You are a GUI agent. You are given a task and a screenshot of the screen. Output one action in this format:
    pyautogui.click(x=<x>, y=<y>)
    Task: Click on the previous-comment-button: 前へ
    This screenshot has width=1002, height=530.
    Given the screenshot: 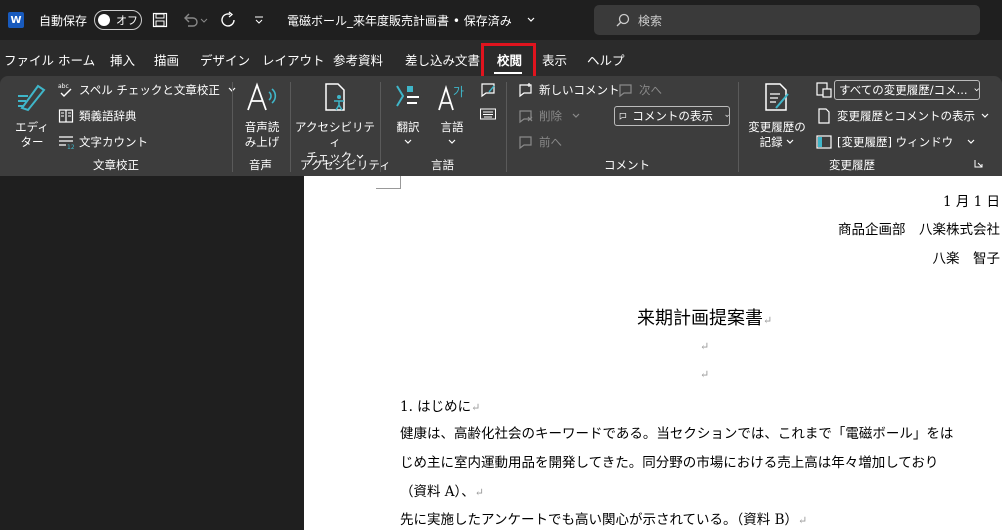 What is the action you would take?
    pyautogui.click(x=540, y=142)
    